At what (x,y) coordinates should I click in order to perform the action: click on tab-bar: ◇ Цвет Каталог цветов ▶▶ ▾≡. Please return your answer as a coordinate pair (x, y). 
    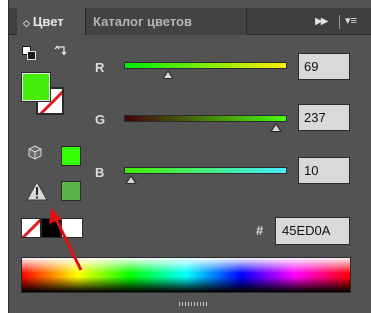
    Looking at the image, I should click on (190, 21).